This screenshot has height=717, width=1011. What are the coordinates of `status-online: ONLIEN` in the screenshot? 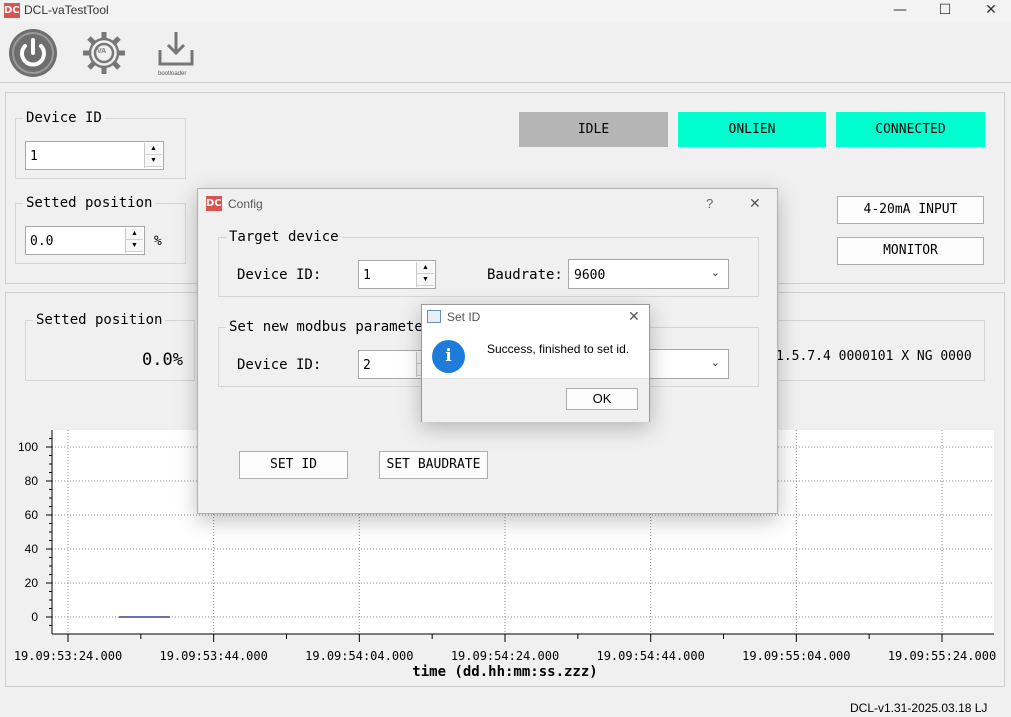 It's located at (752, 129).